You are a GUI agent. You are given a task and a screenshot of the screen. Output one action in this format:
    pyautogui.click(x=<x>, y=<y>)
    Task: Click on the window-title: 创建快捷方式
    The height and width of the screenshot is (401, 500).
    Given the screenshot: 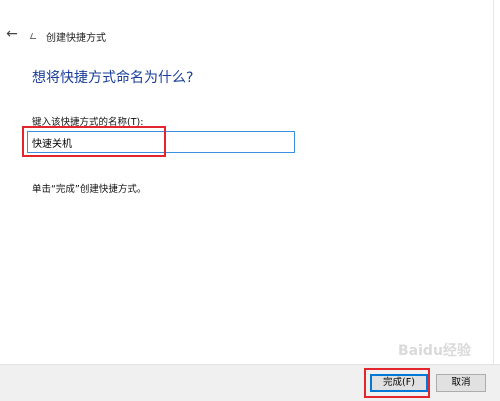 What is the action you would take?
    pyautogui.click(x=76, y=38)
    